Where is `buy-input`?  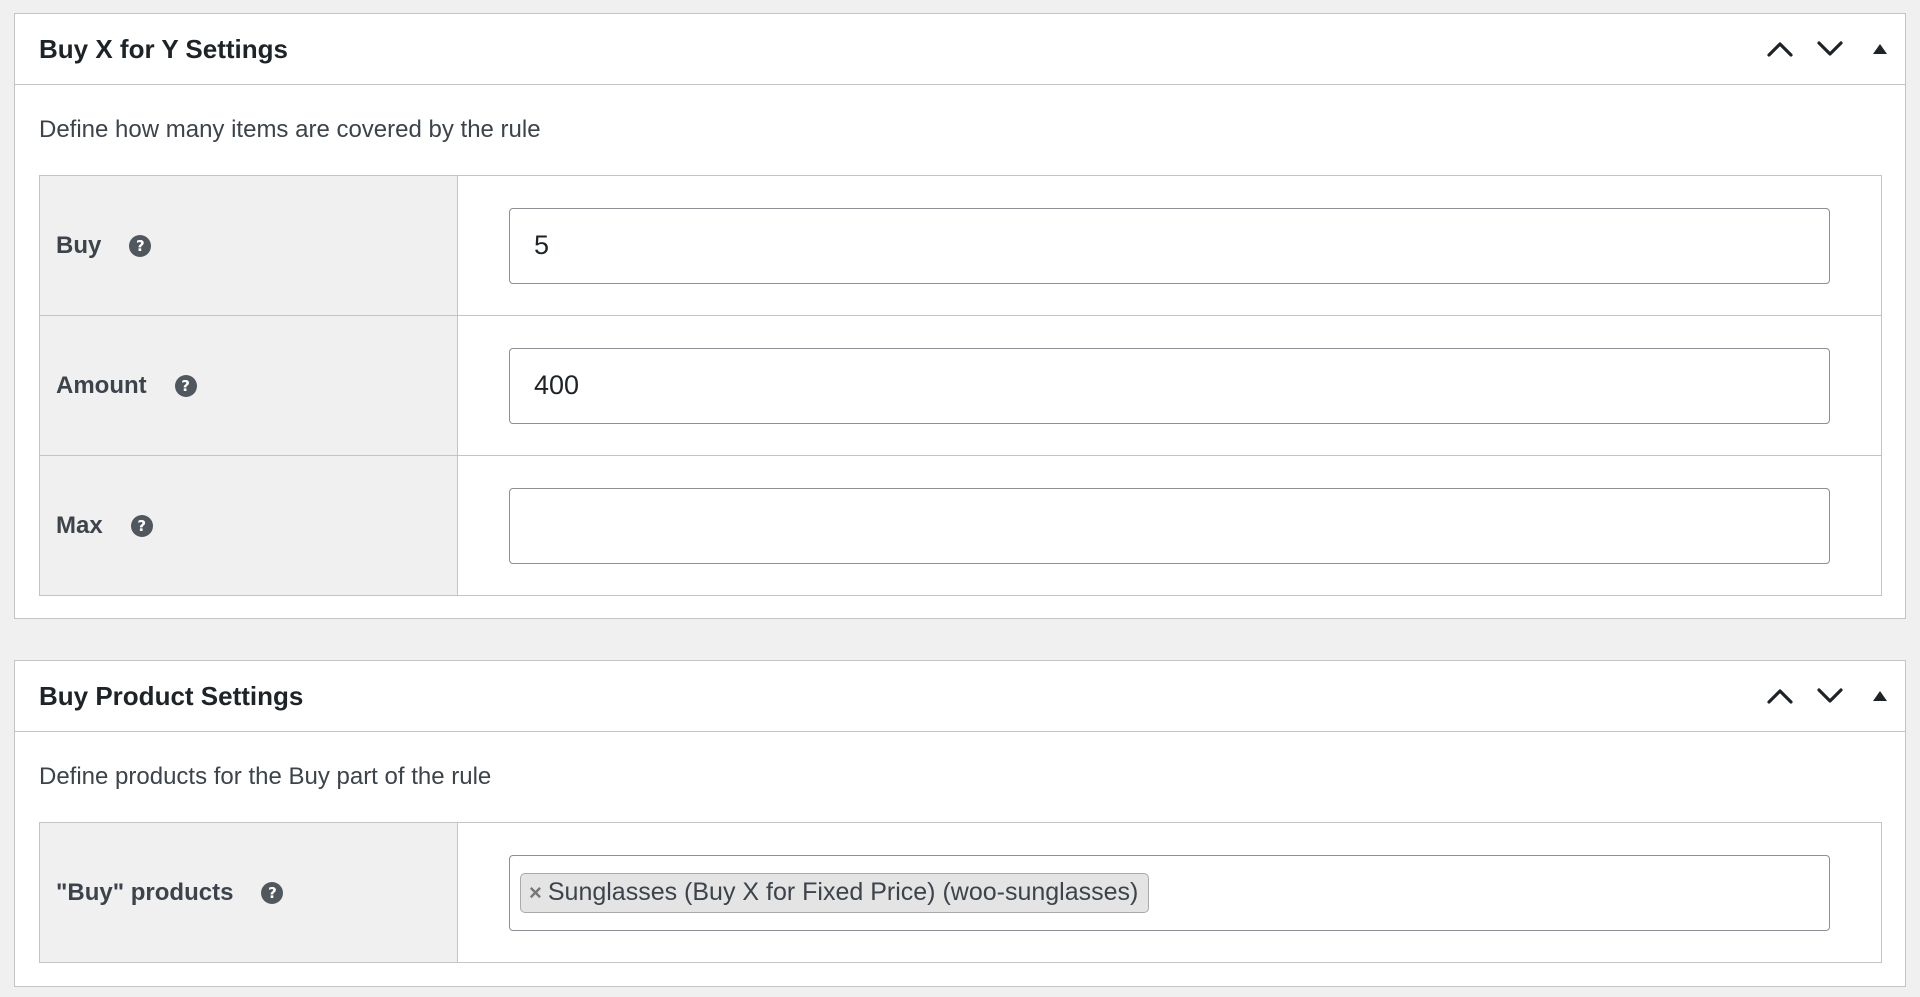 buy-input is located at coordinates (1169, 245).